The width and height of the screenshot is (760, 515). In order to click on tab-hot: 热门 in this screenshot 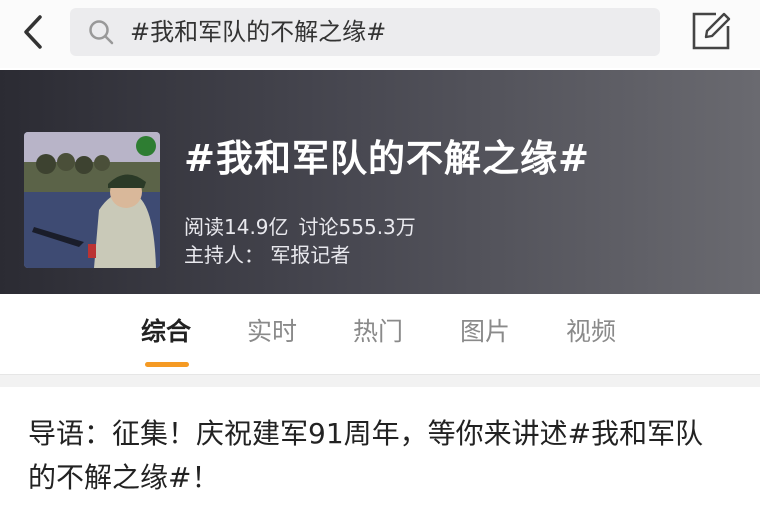, I will do `click(378, 332)`.